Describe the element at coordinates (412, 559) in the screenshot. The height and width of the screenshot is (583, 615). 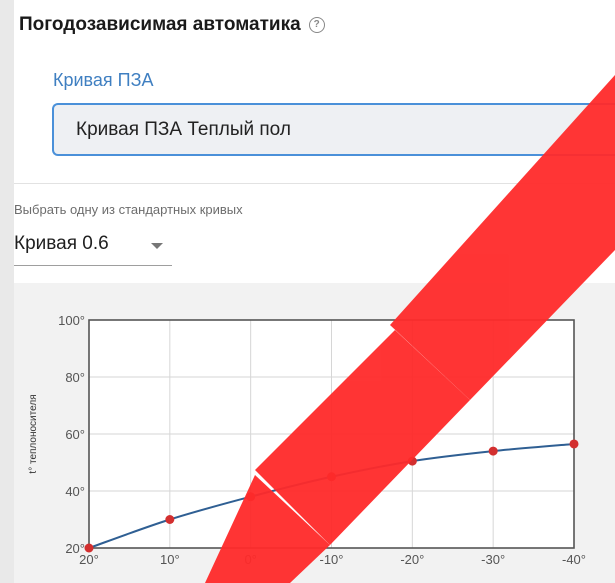
I see `x-tick-label: -20°` at that location.